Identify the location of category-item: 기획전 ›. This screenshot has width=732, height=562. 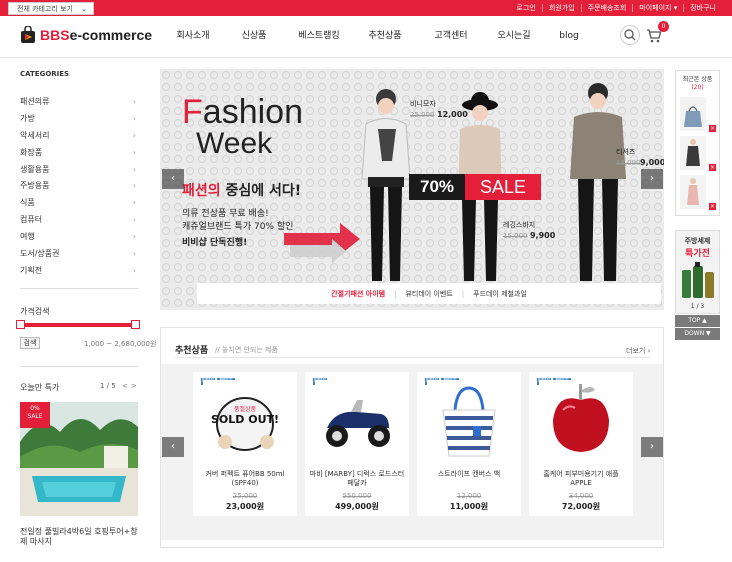
(79, 271).